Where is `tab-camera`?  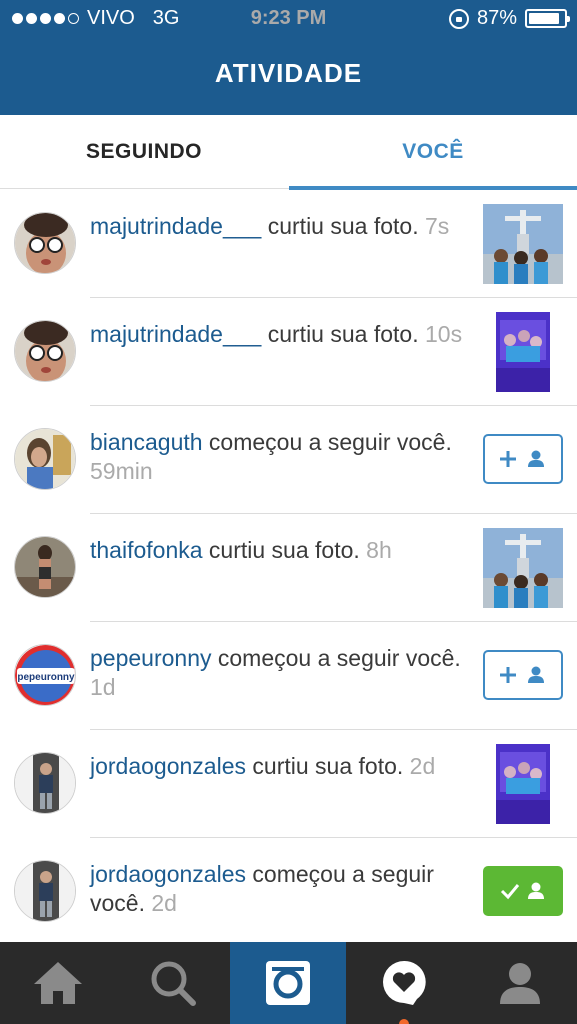
tab-camera is located at coordinates (288, 983).